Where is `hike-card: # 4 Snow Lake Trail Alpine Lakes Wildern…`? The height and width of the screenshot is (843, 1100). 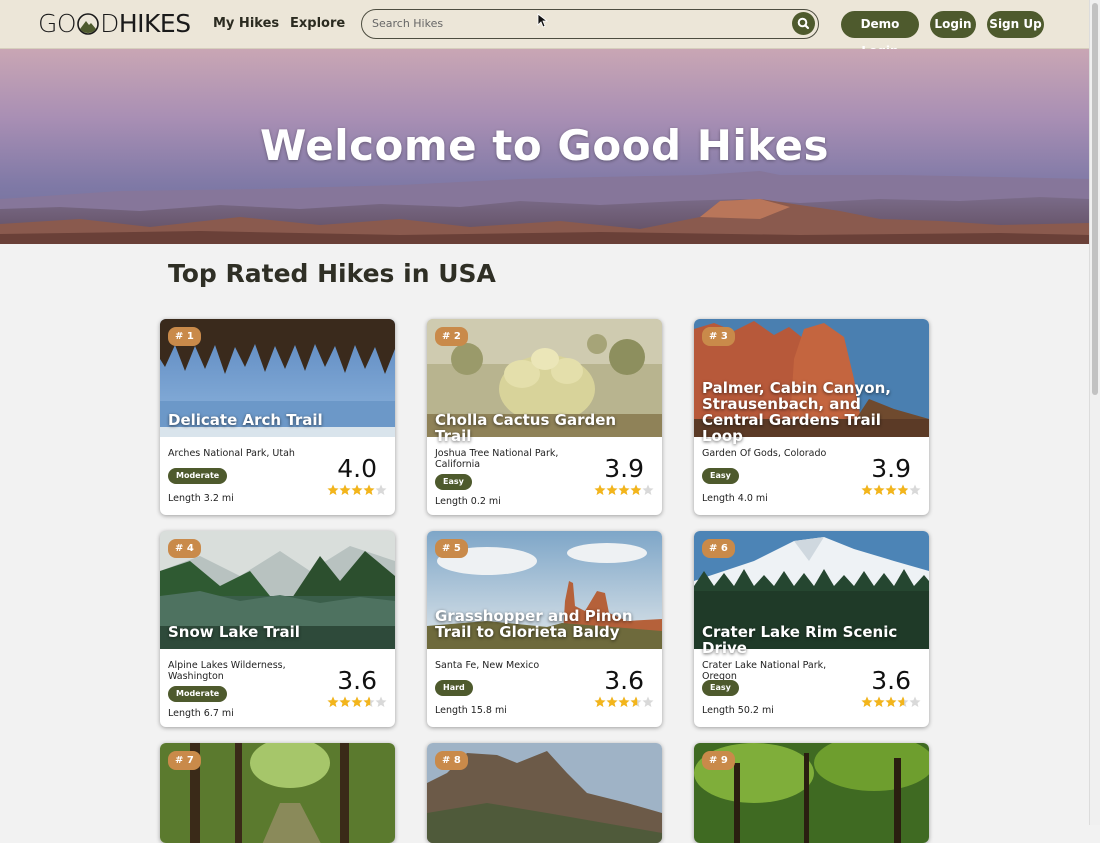 hike-card: # 4 Snow Lake Trail Alpine Lakes Wildern… is located at coordinates (277, 629).